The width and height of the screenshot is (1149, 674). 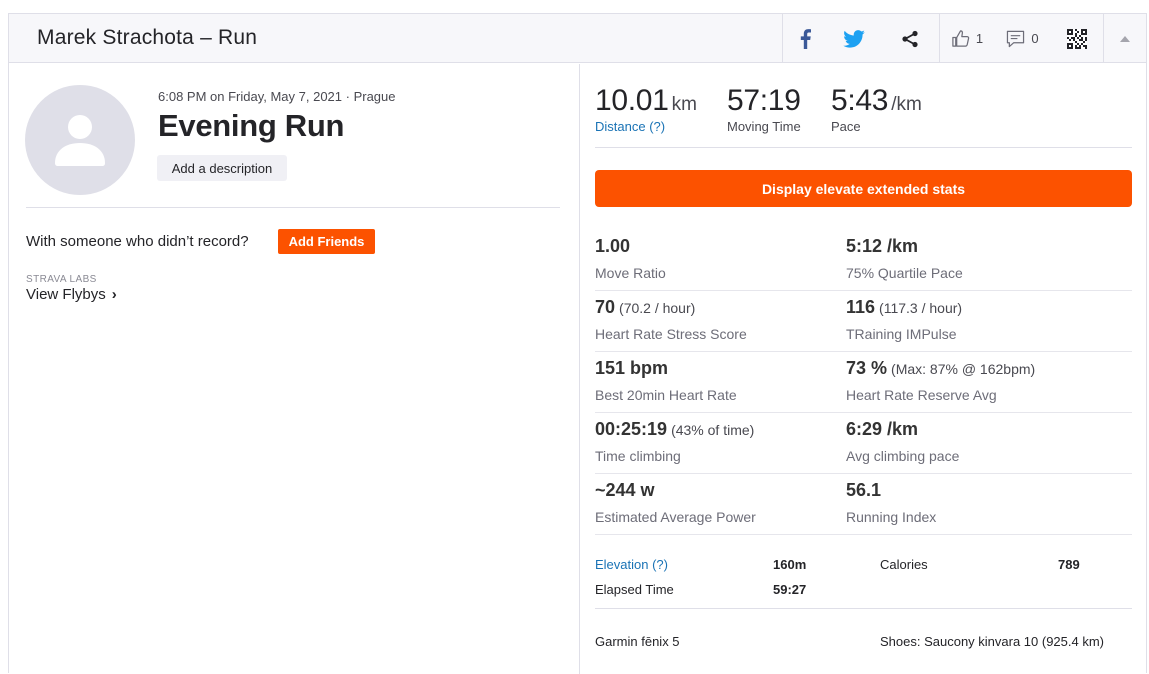 What do you see at coordinates (646, 126) in the screenshot?
I see `distance-help-link: Distance (?)` at bounding box center [646, 126].